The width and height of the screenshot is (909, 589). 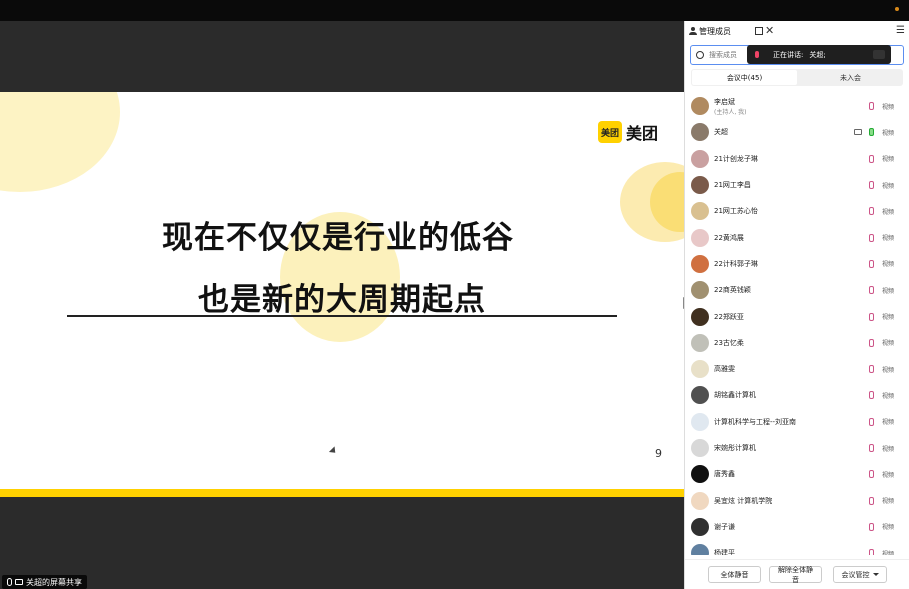 I want to click on member-row: 21计创龙子琳 视频, so click(x=797, y=159).